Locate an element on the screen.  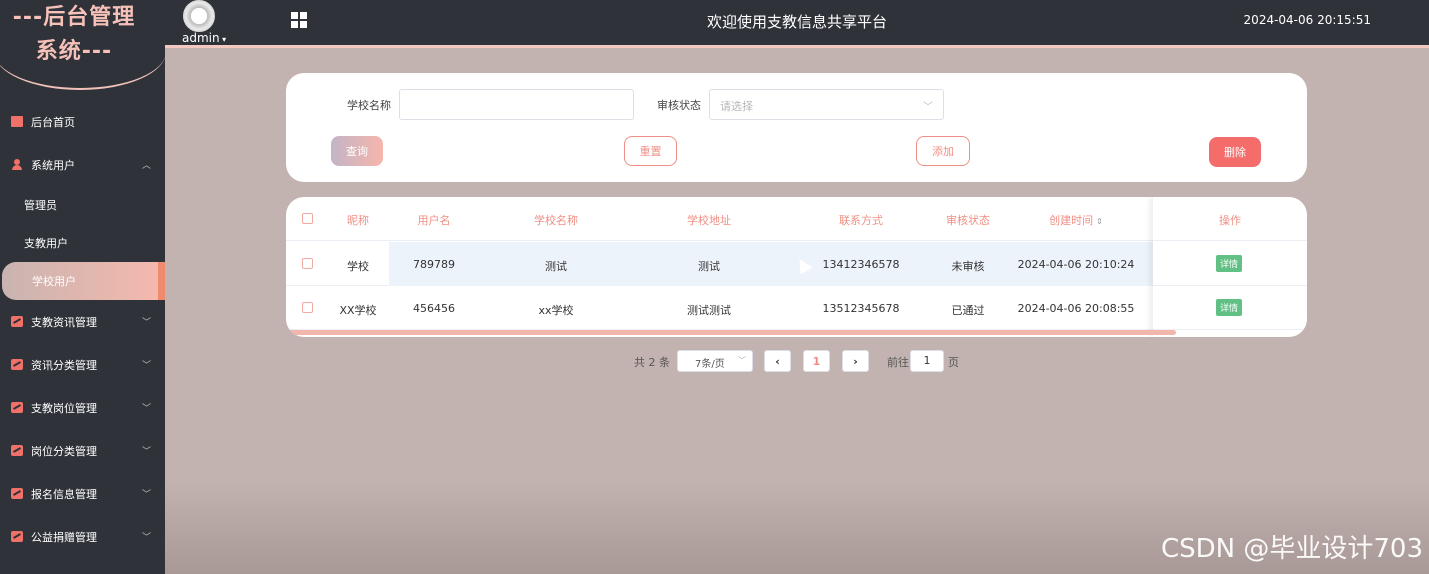
status-select: 请选择 ﹀ is located at coordinates (826, 104).